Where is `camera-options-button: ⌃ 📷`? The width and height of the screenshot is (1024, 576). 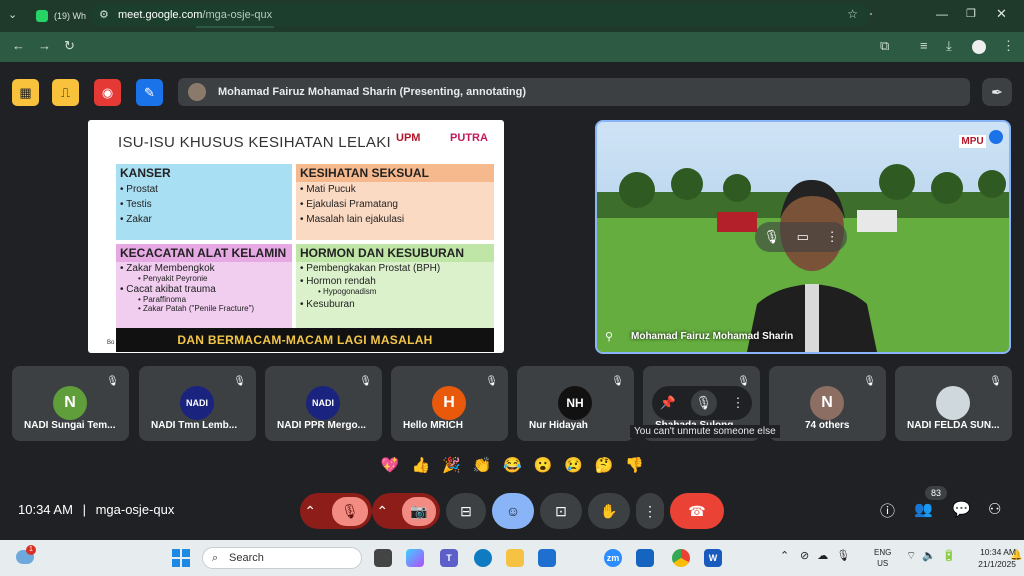
camera-options-button: ⌃ 📷 is located at coordinates (406, 511).